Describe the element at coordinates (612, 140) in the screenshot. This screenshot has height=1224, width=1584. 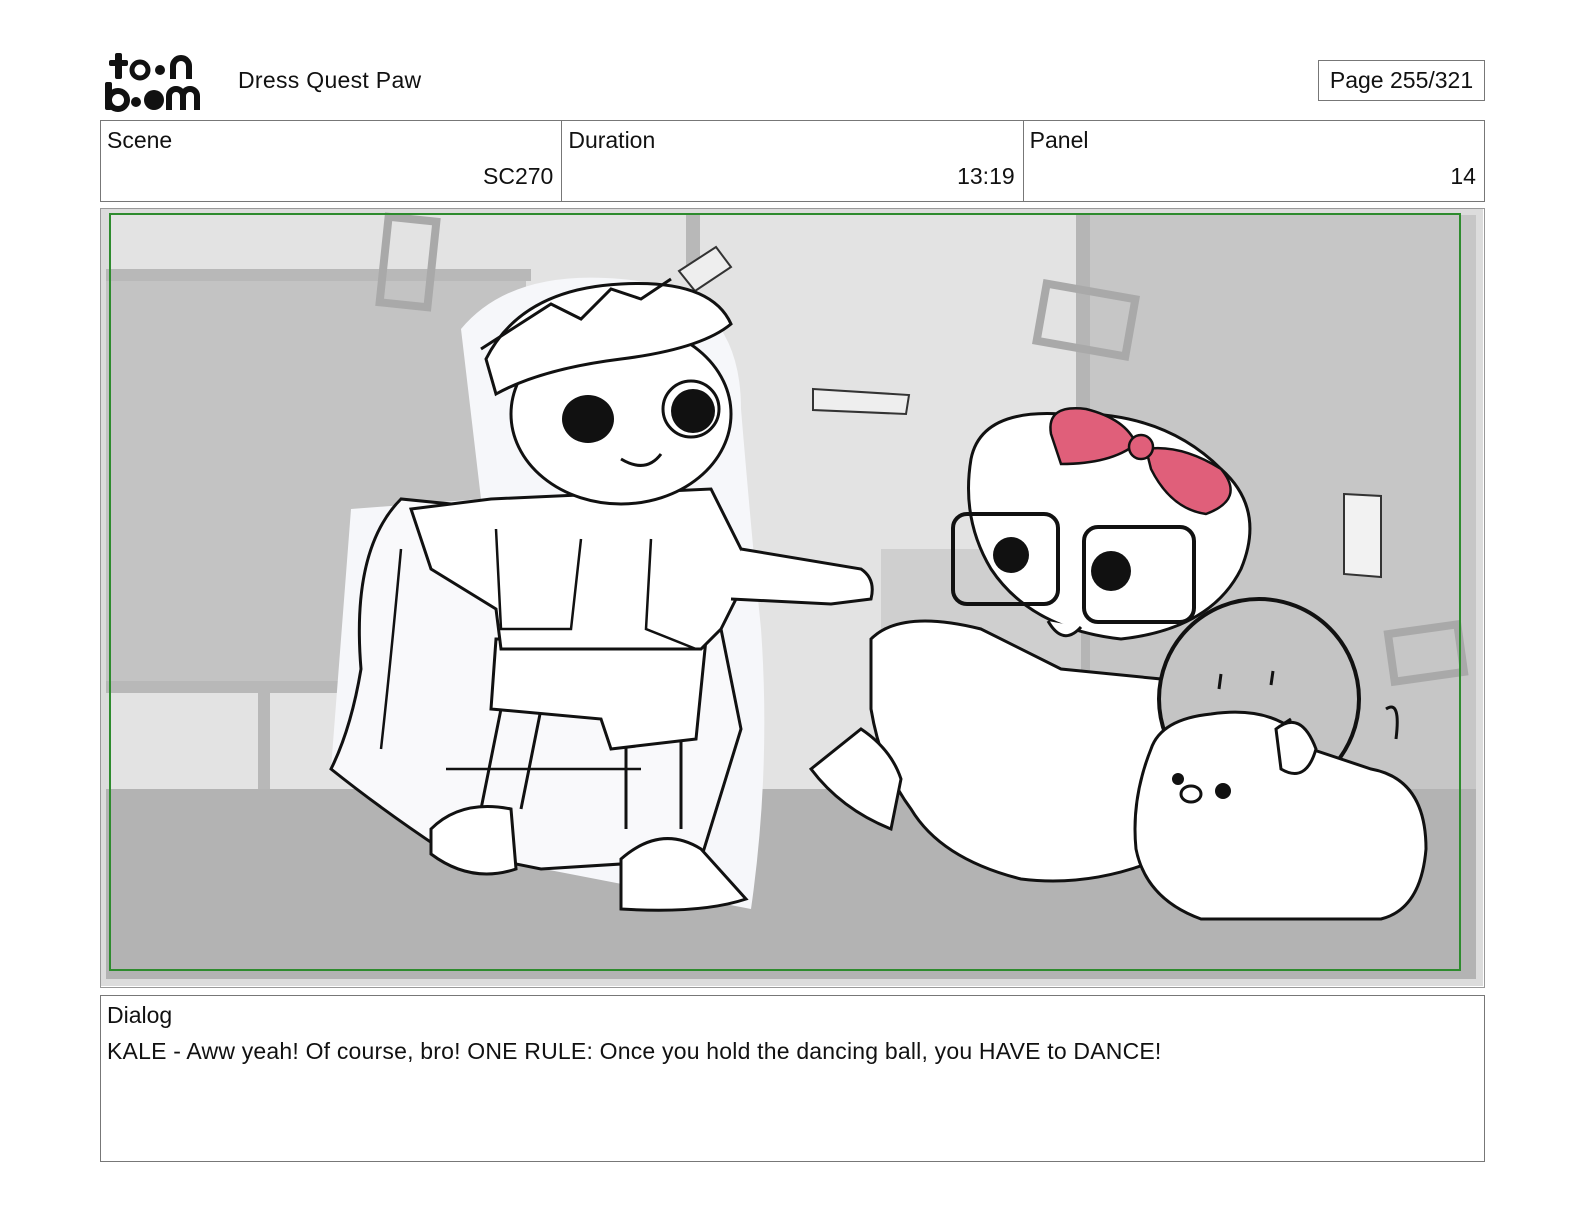
I see `duration-label: Duration` at that location.